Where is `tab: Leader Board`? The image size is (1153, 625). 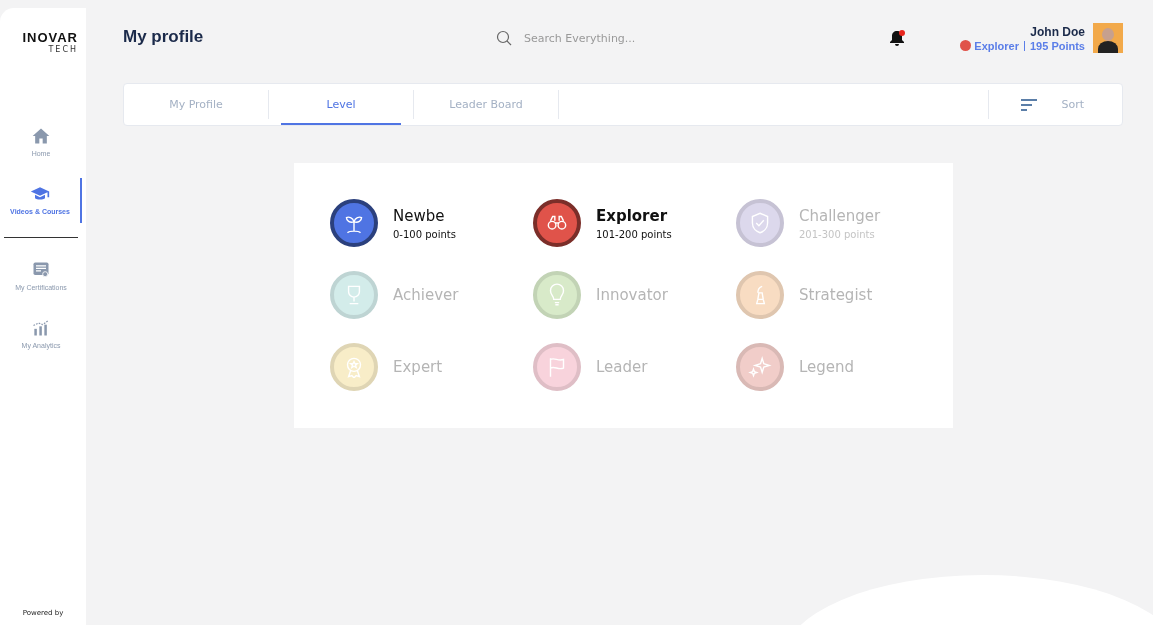
tab: Leader Board is located at coordinates (486, 104).